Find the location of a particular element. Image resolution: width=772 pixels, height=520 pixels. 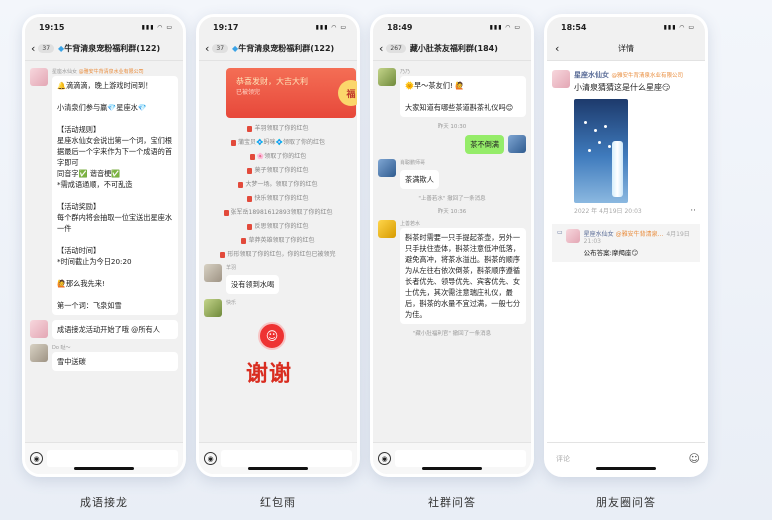

water-bottle-image is located at coordinates (617, 169).